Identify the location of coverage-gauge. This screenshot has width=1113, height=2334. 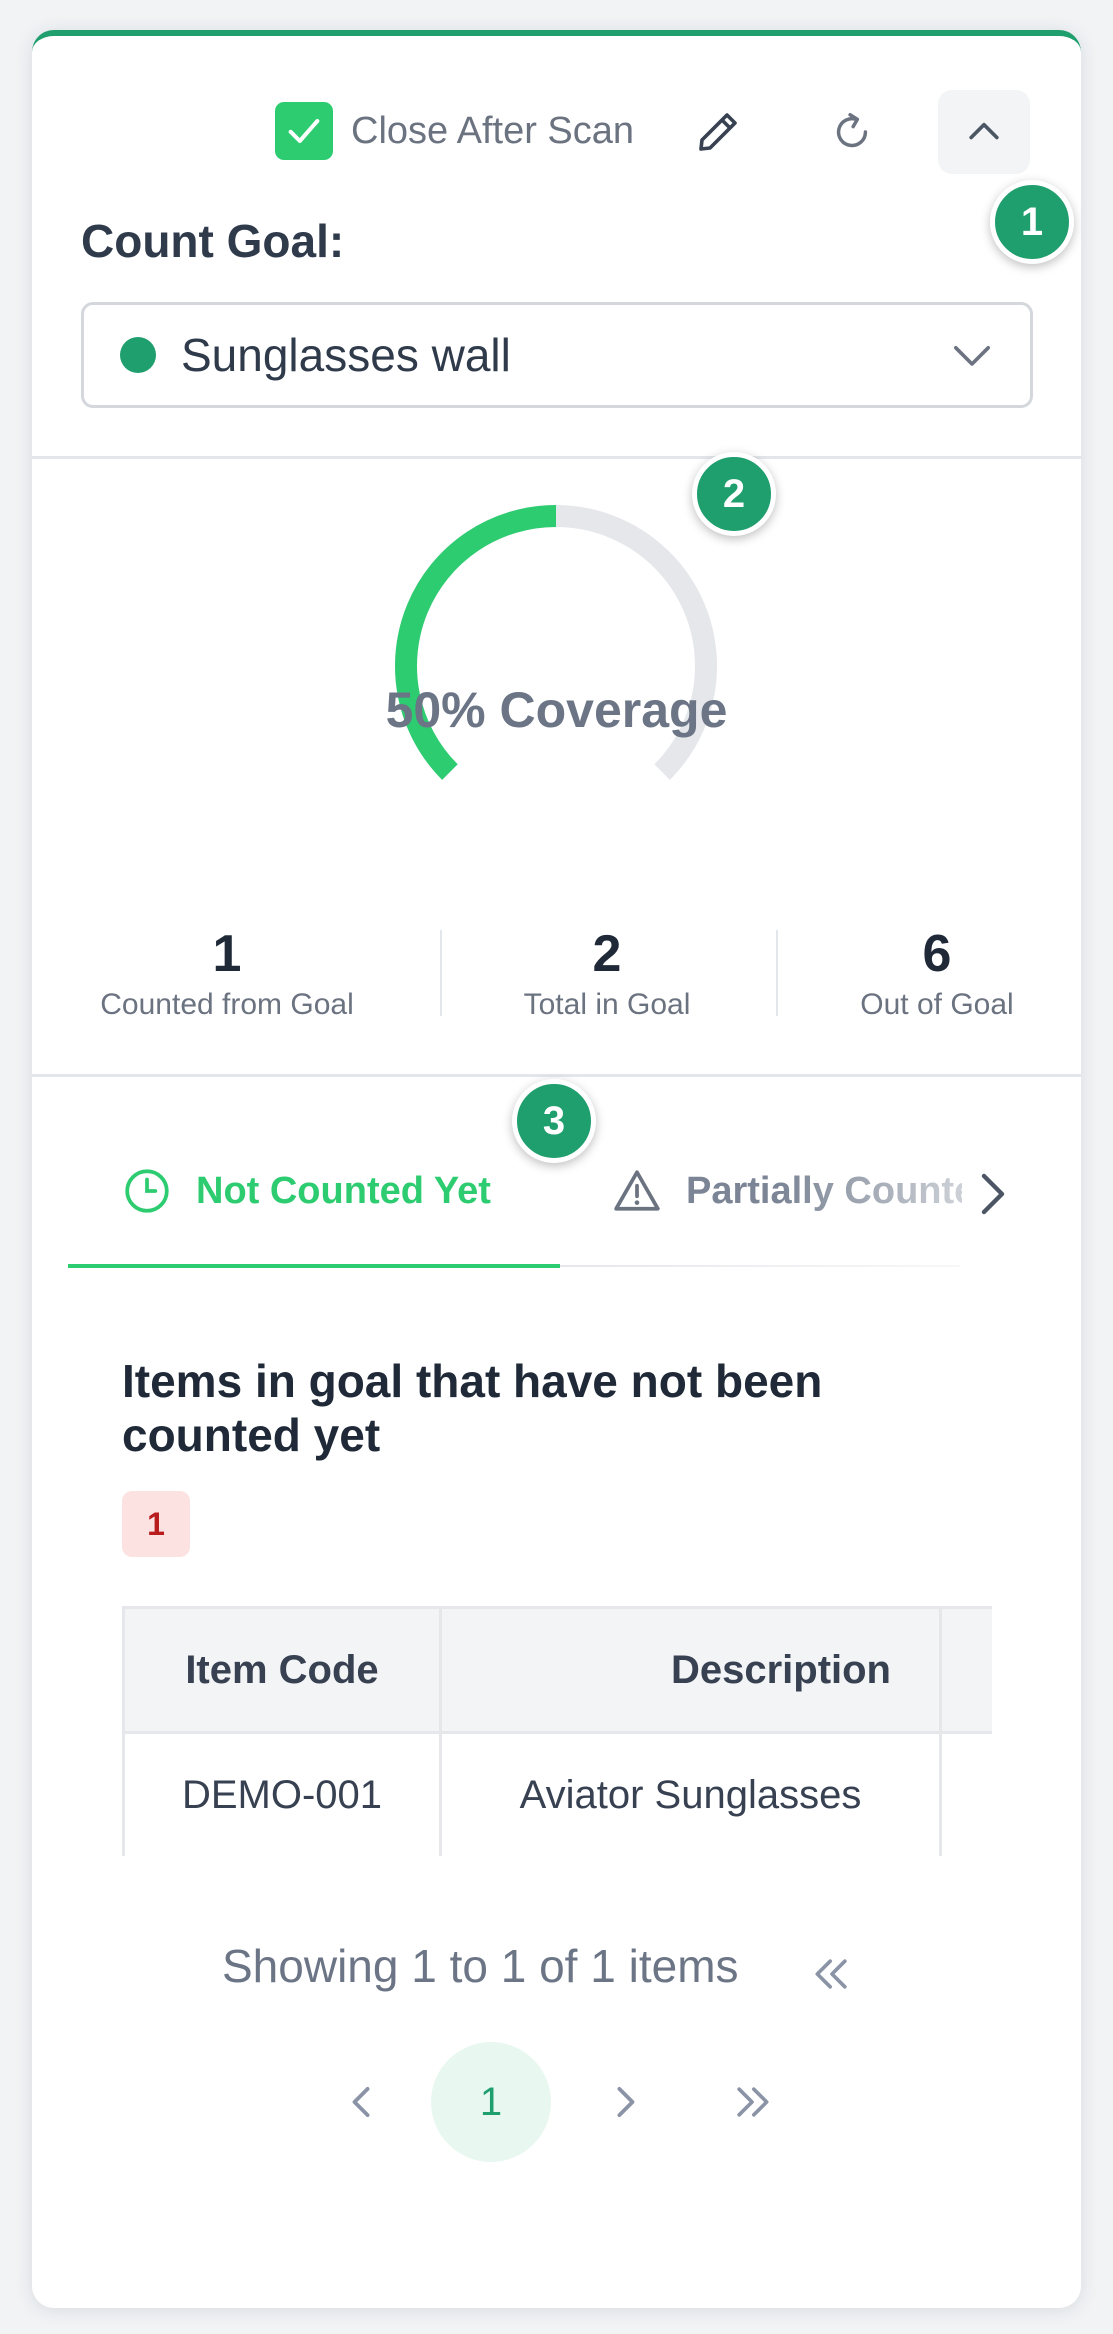
(556, 642).